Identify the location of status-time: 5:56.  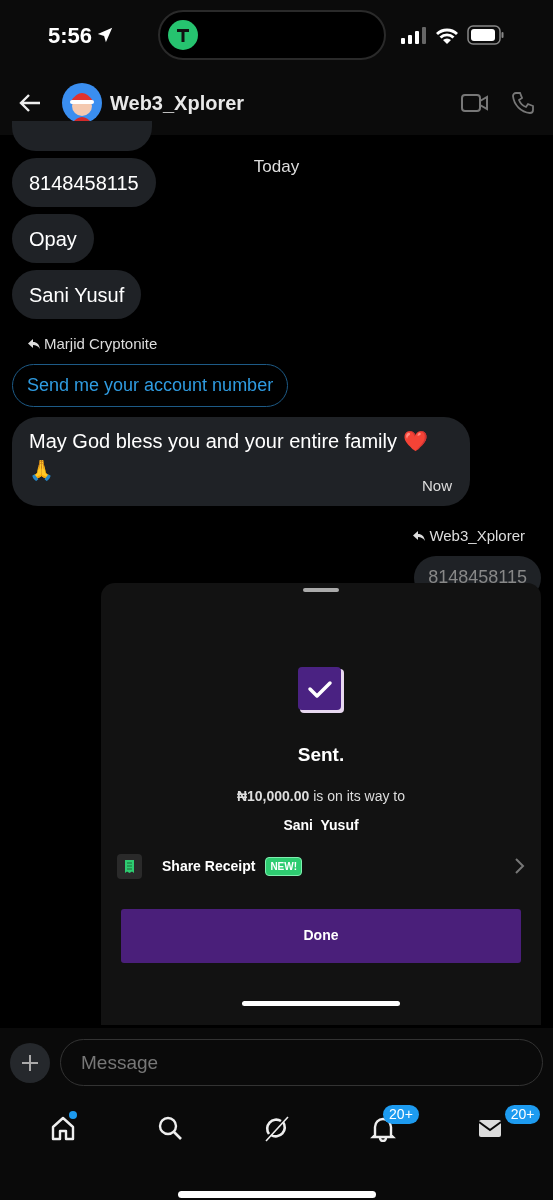
(70, 35).